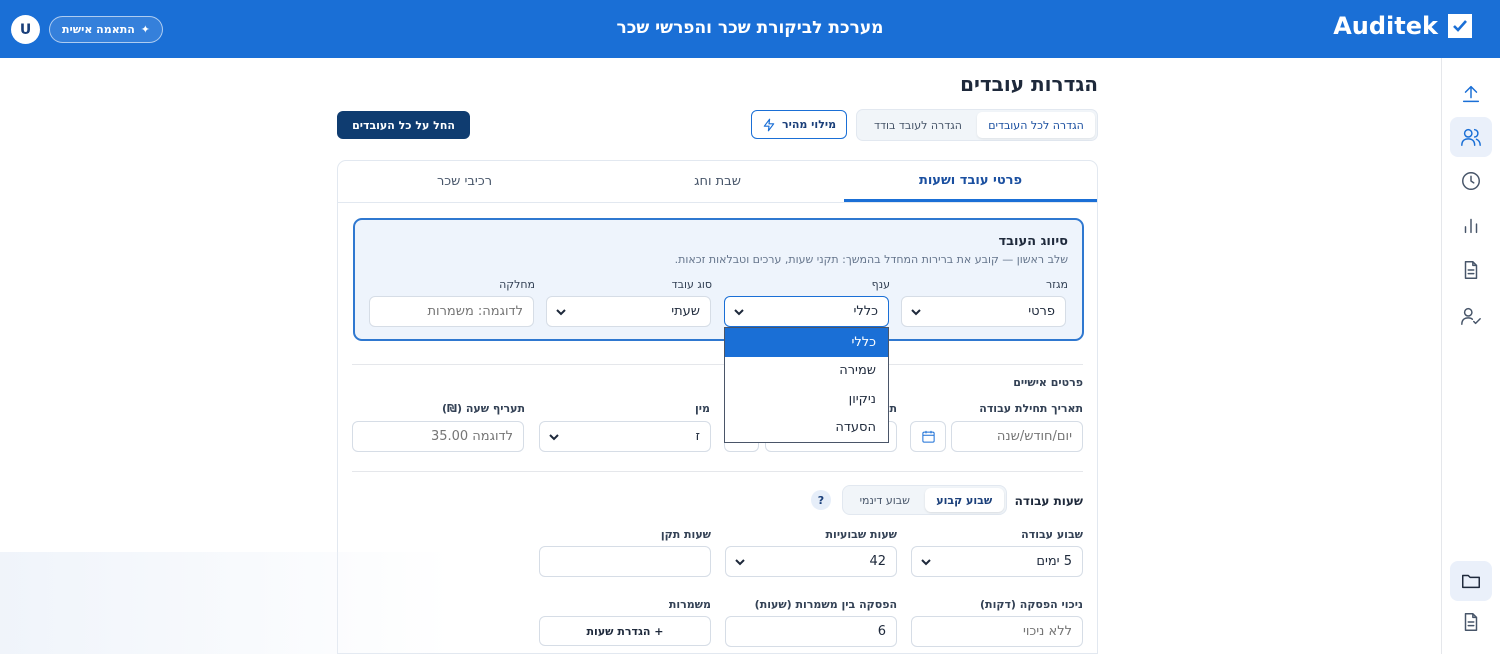 This screenshot has height=654, width=1500. What do you see at coordinates (697, 436) in the screenshot?
I see `gender-value: ז` at bounding box center [697, 436].